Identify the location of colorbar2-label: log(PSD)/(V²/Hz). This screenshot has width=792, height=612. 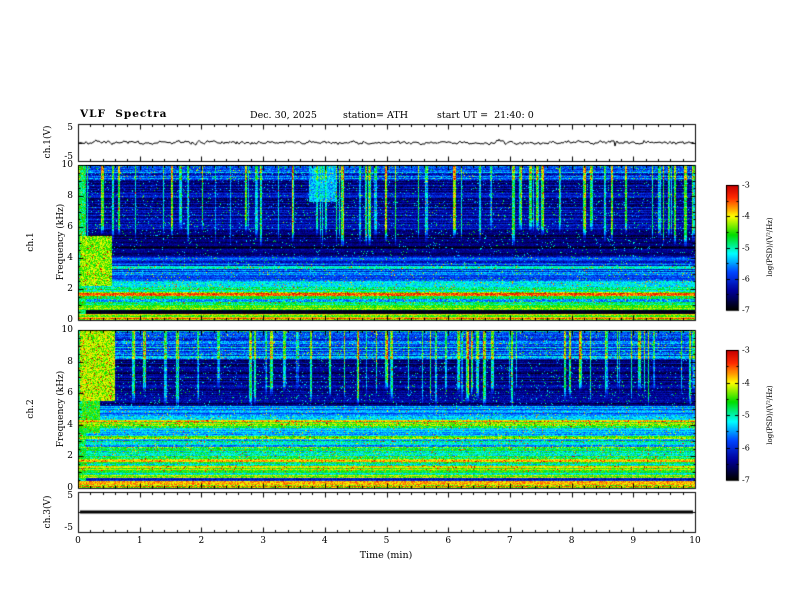
(770, 415).